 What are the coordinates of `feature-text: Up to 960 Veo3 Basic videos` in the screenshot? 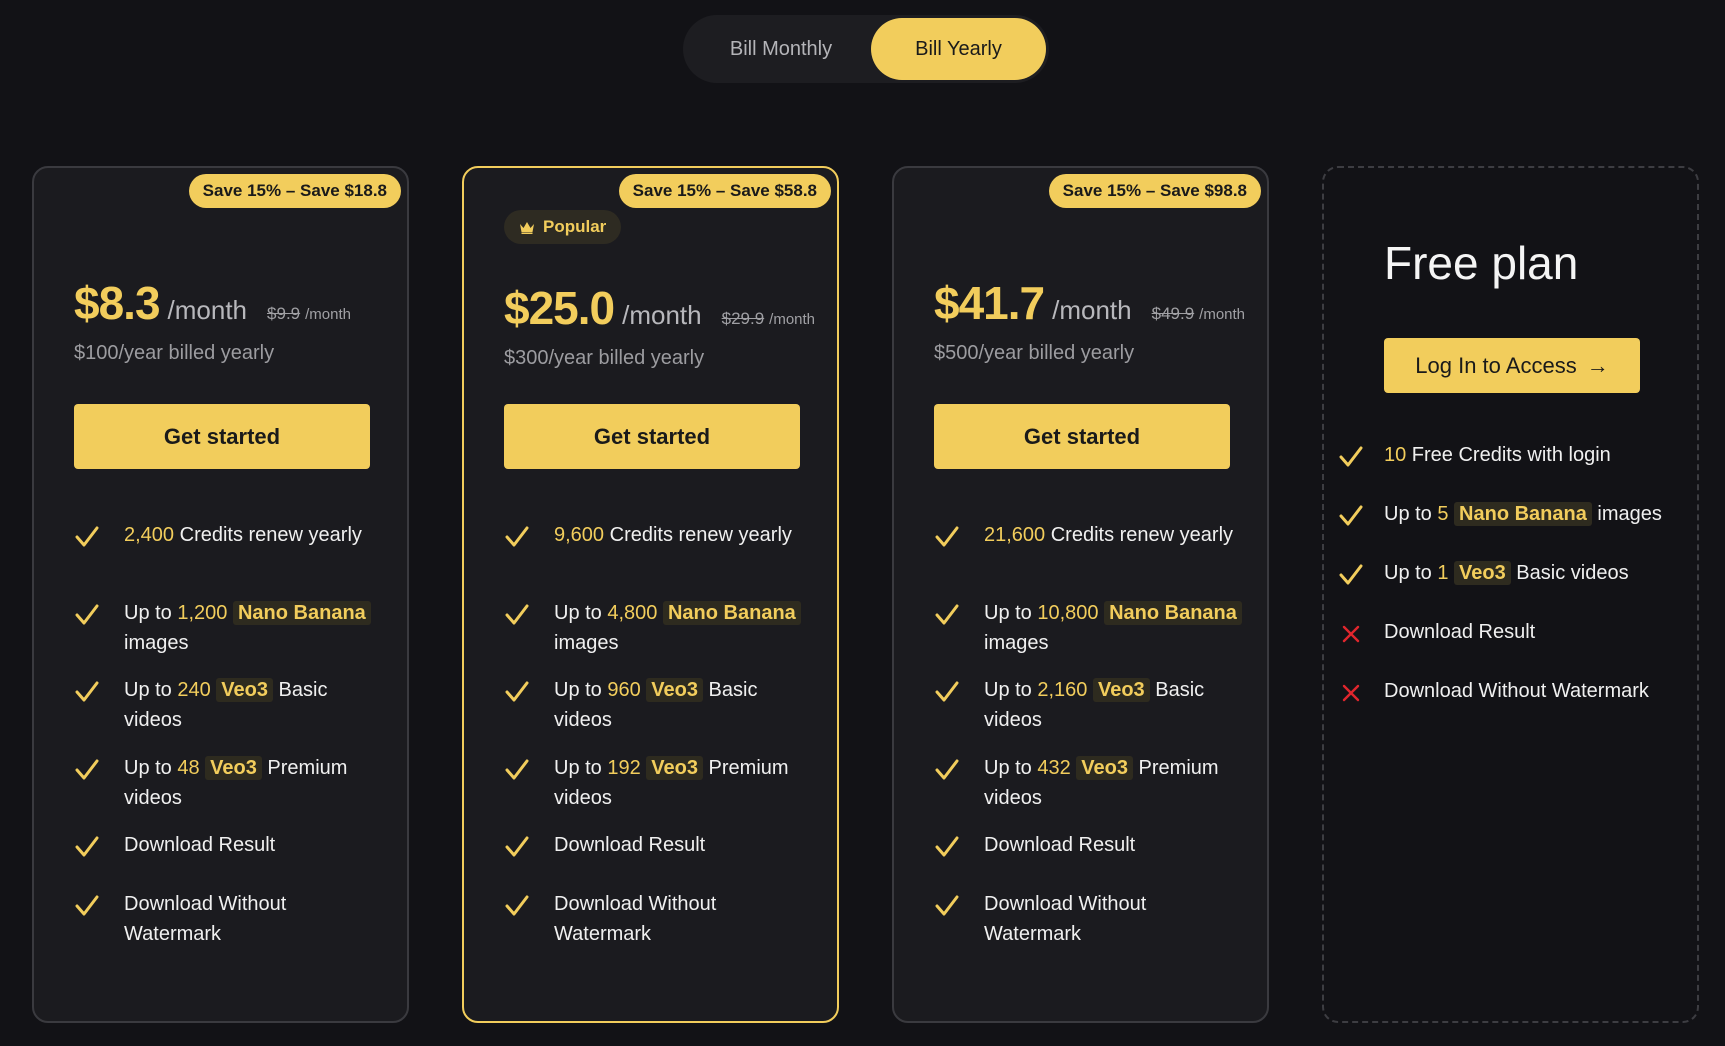 It's located at (684, 705).